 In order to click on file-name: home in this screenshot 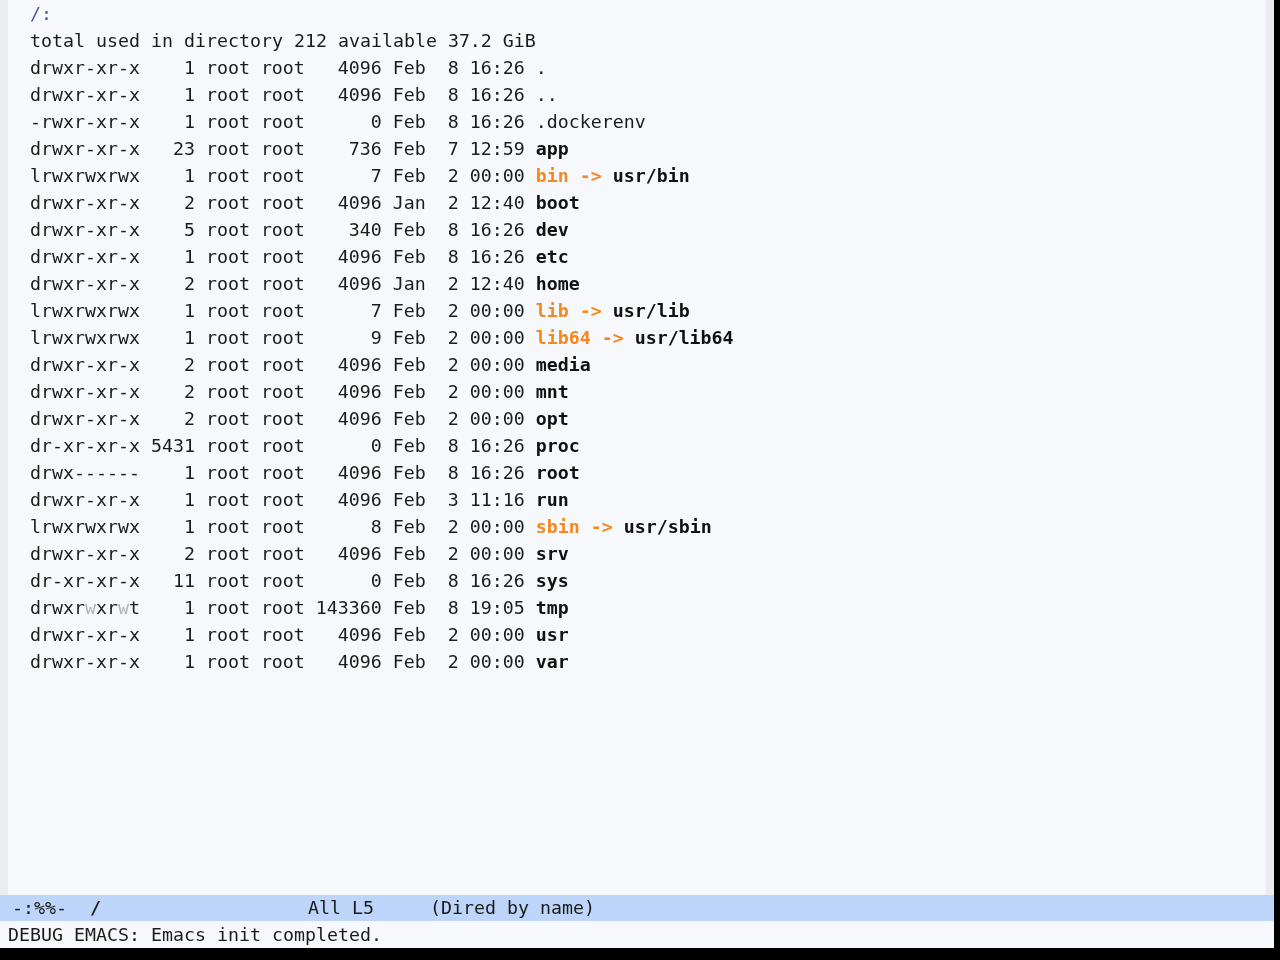, I will do `click(557, 283)`.